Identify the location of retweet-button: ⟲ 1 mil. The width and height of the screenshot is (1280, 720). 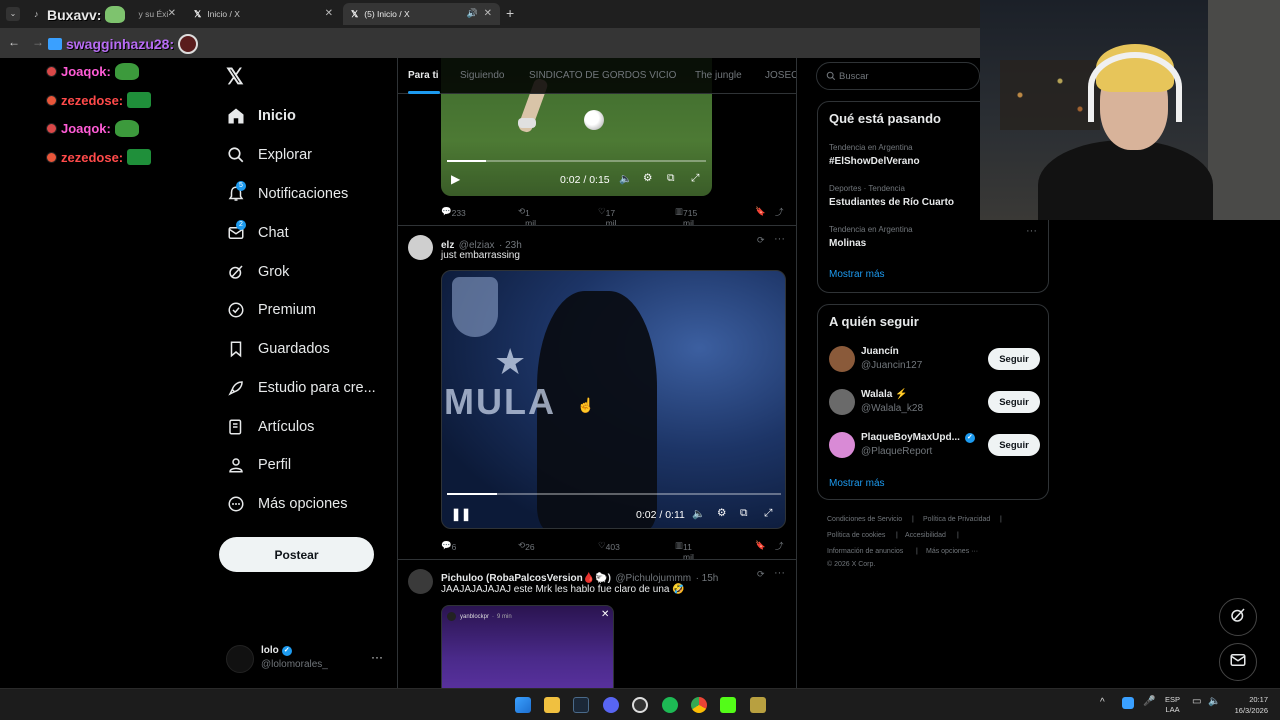
(527, 217).